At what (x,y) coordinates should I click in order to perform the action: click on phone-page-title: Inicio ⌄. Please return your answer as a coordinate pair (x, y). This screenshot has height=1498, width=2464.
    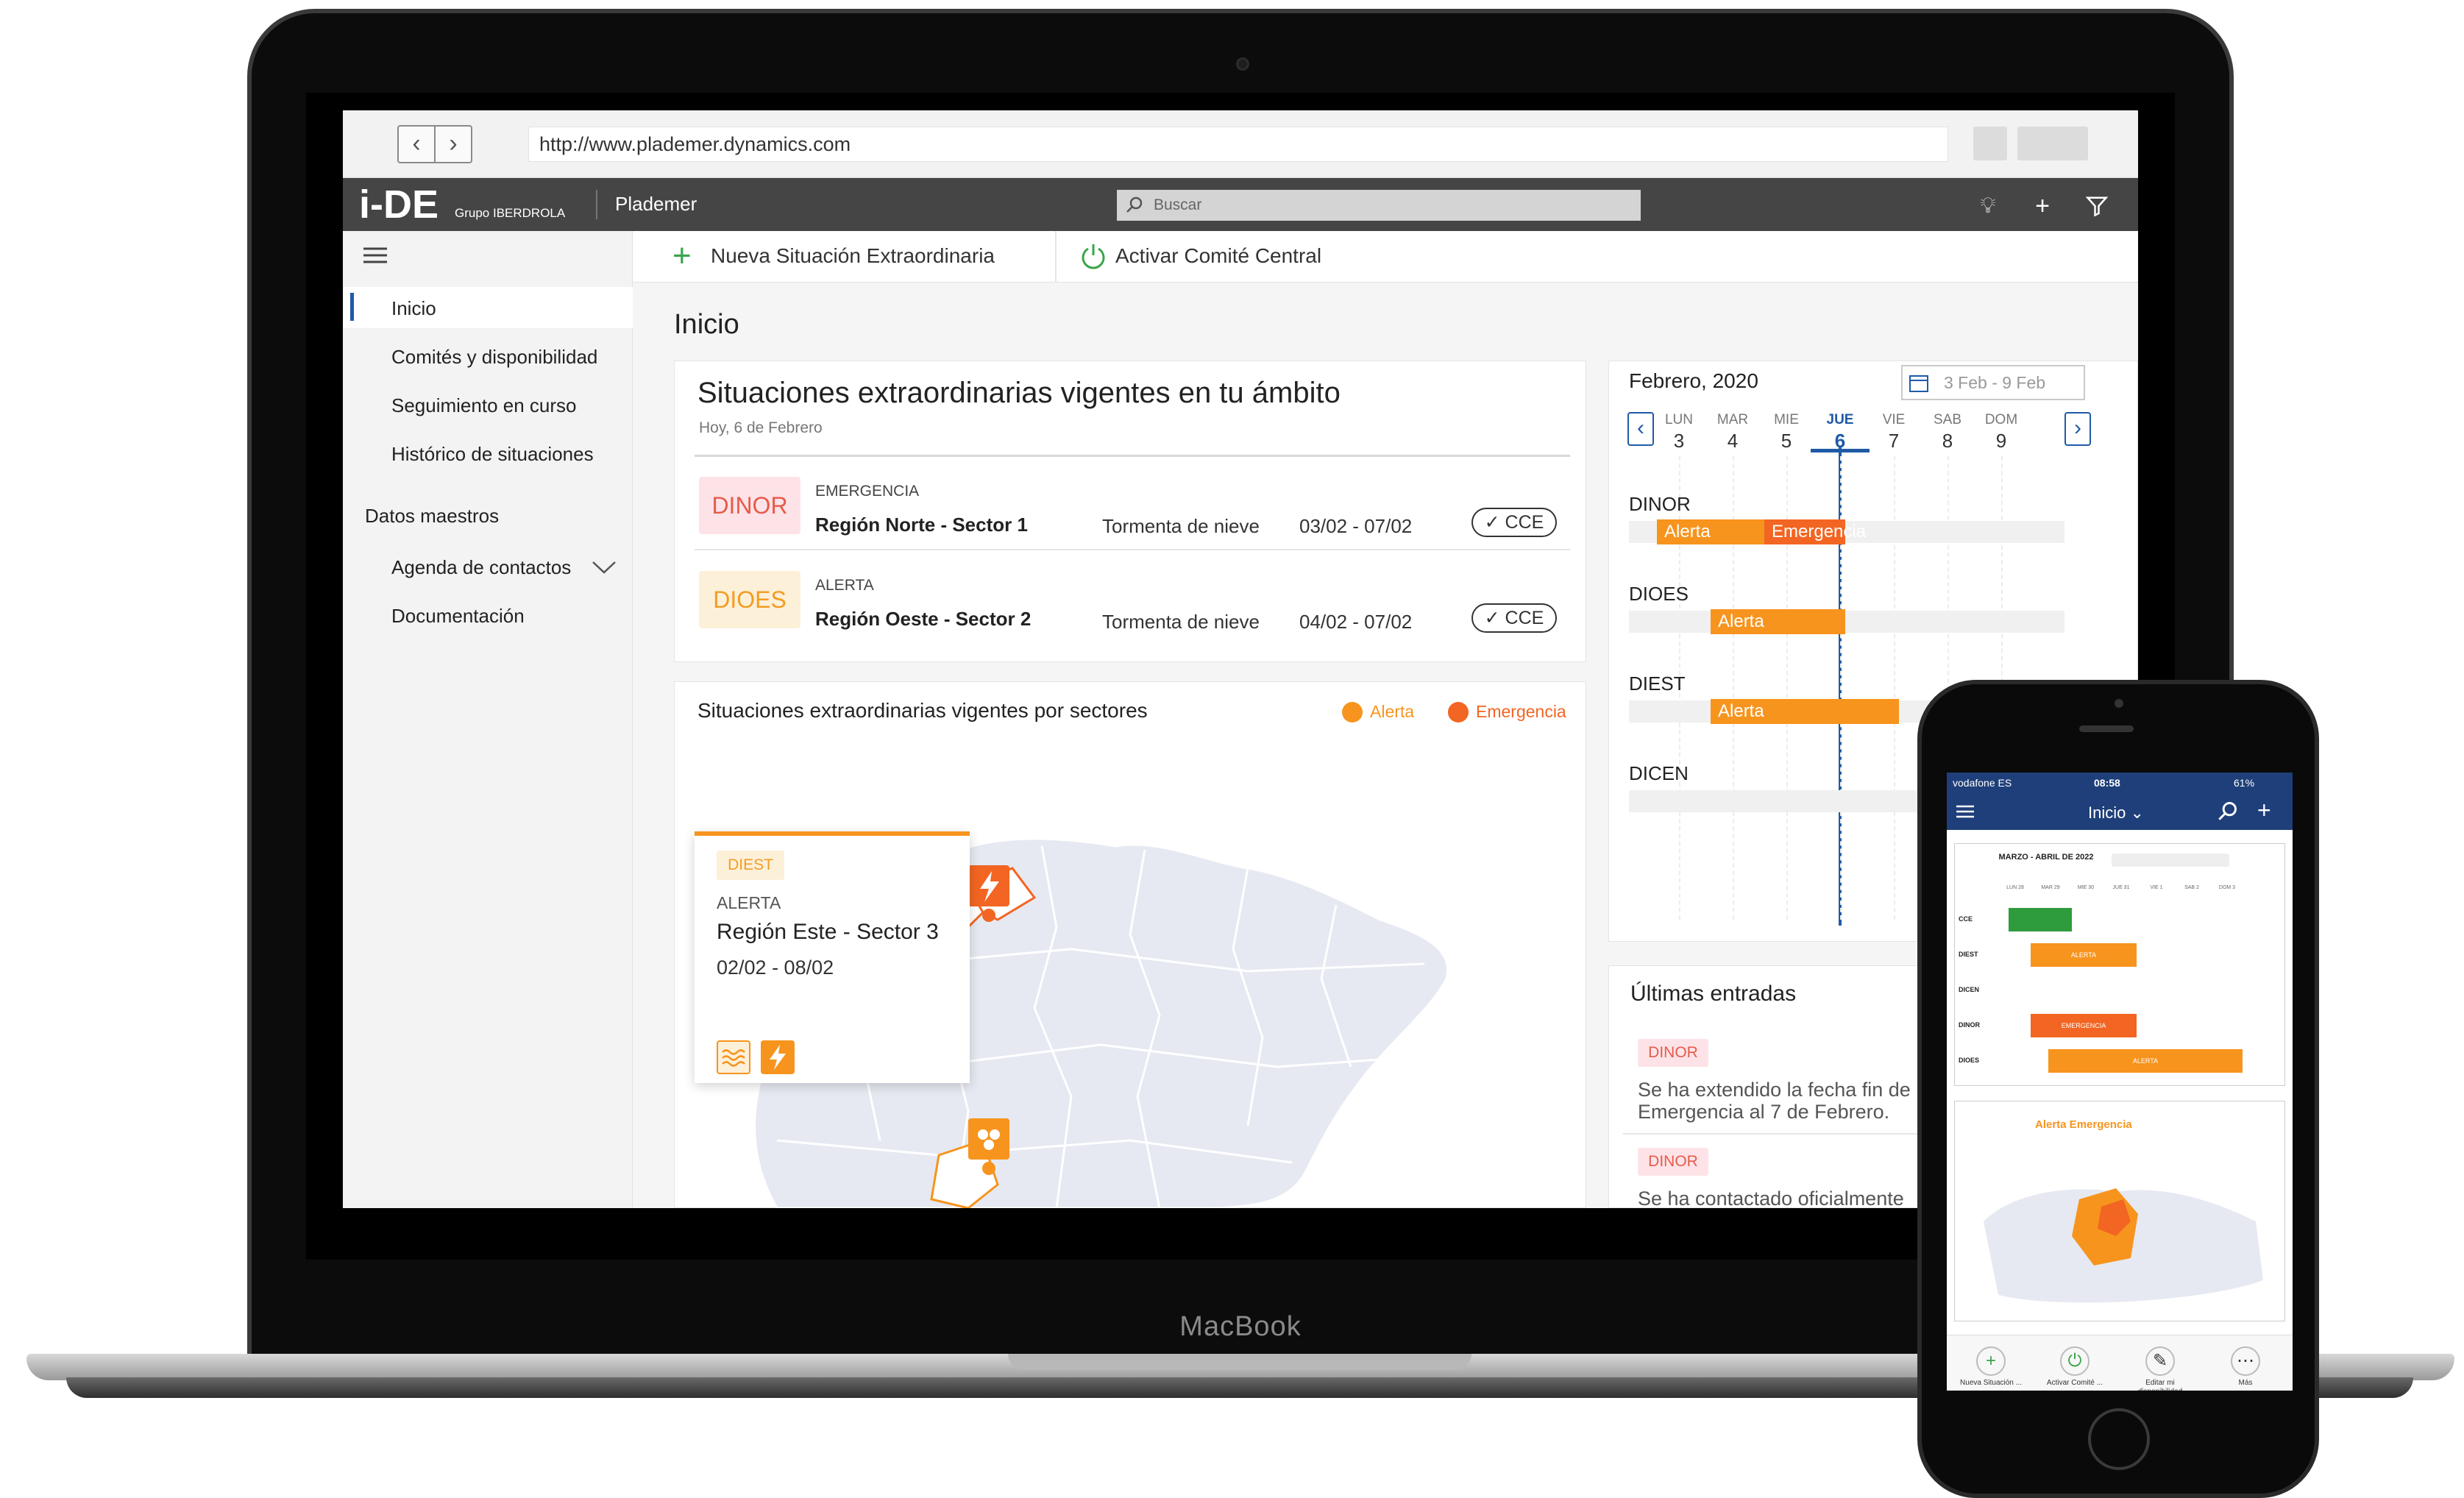
    Looking at the image, I should click on (2116, 813).